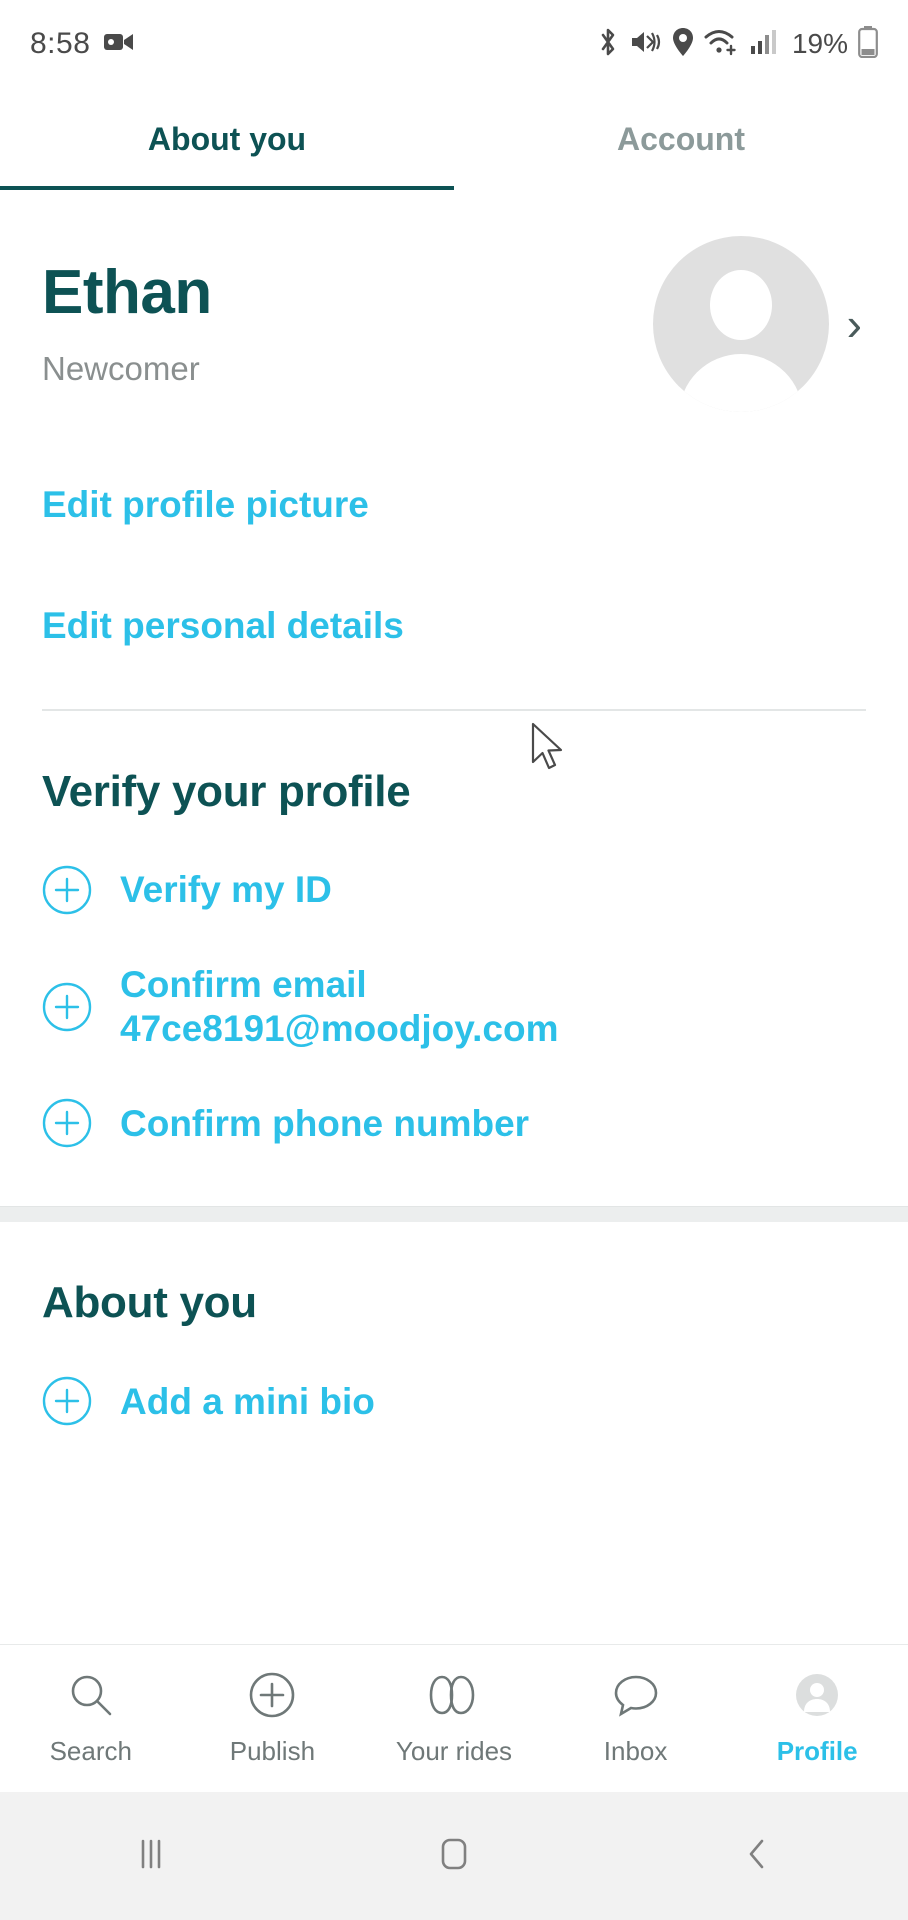 The width and height of the screenshot is (908, 1920). Describe the element at coordinates (608, 44) in the screenshot. I see `bluetooth-icon` at that location.